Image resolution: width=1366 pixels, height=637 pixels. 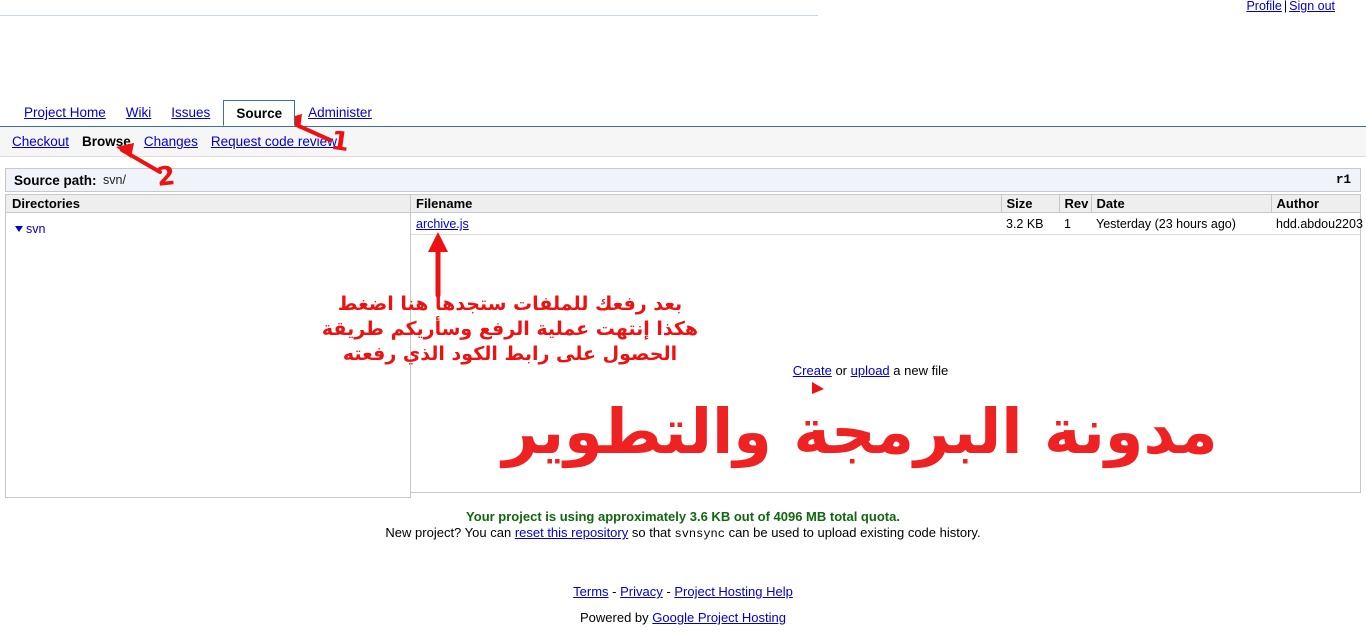 I want to click on tab-source: Source, so click(x=259, y=113).